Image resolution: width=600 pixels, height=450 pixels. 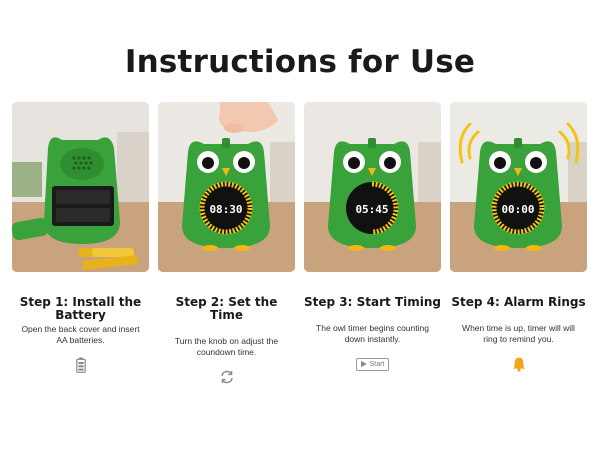 I want to click on battery-install-photo, so click(x=80, y=187).